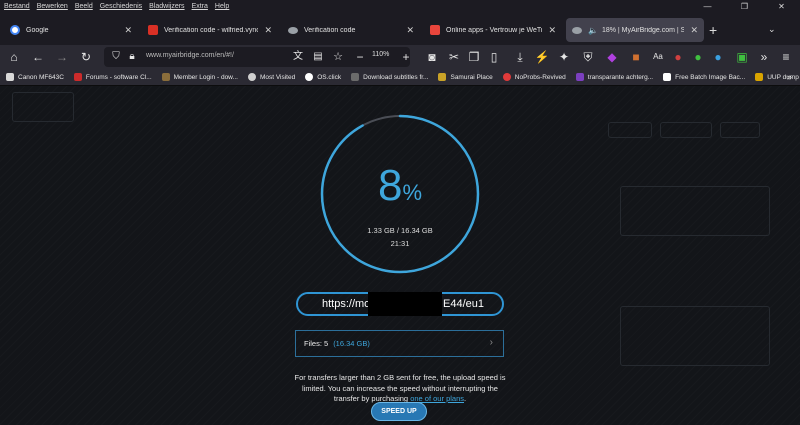  What do you see at coordinates (412, 192) in the screenshot?
I see `progress-percent-sign: %` at bounding box center [412, 192].